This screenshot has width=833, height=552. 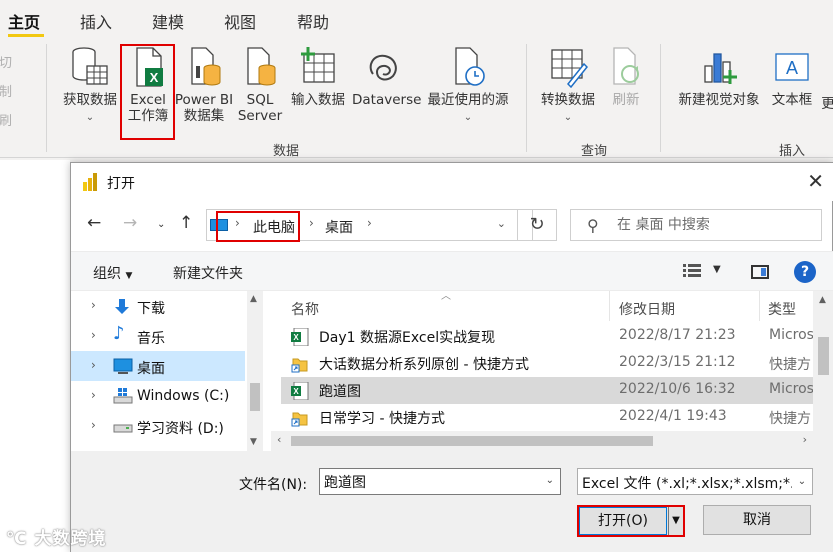 What do you see at coordinates (501, 223) in the screenshot?
I see `address-dropdown-icon: ⌄` at bounding box center [501, 223].